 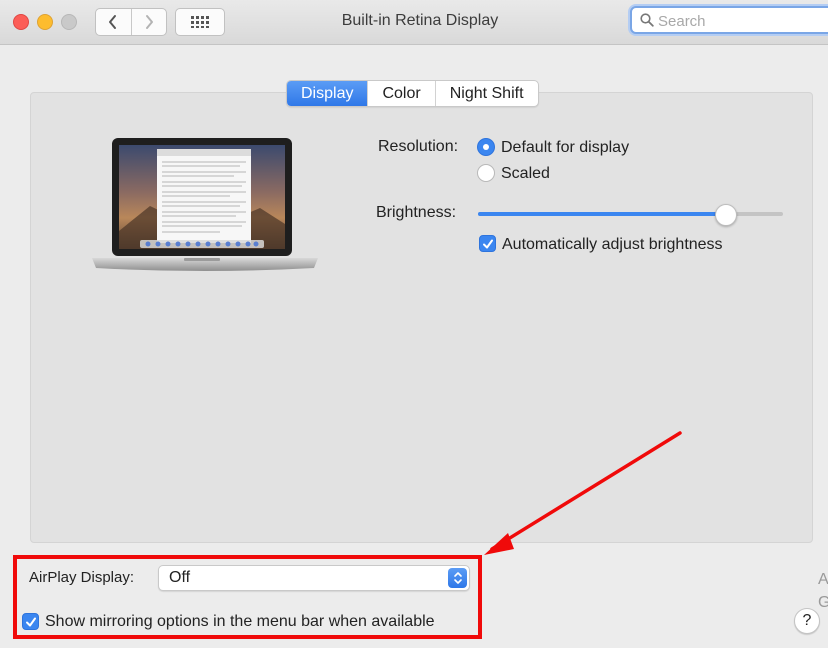 I want to click on resolution-scaled-radio, so click(x=486, y=173).